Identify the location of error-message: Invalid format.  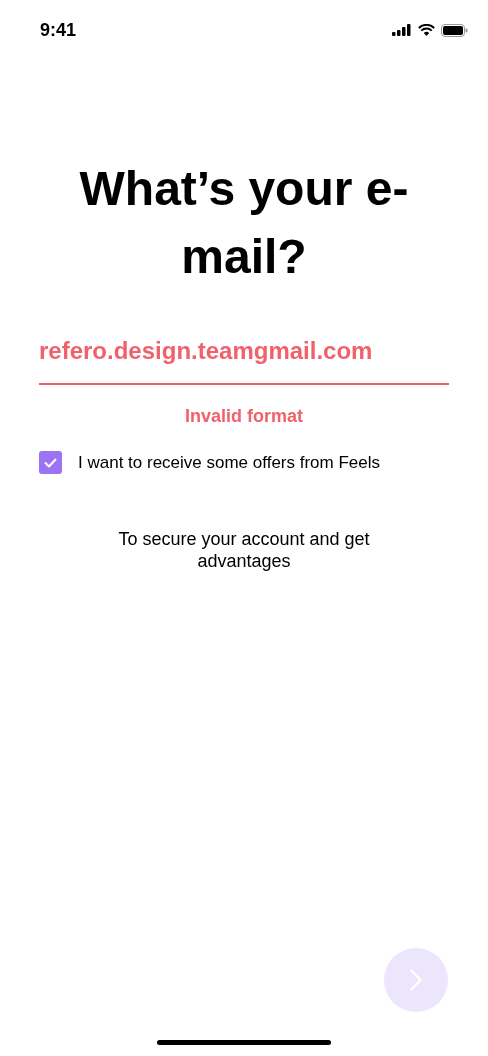
(244, 416).